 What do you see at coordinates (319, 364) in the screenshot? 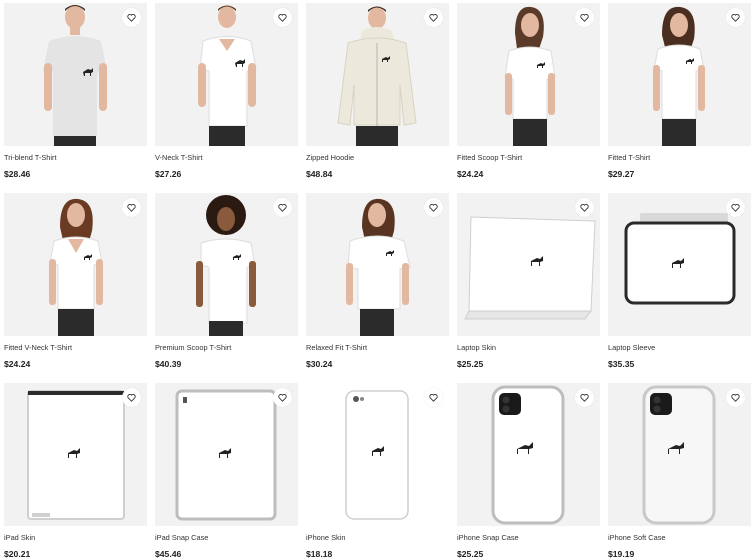
I see `product-price: $30.24` at bounding box center [319, 364].